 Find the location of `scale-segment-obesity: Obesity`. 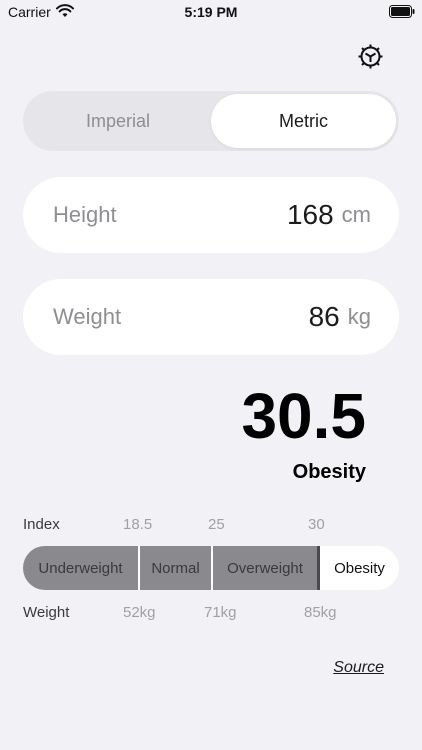

scale-segment-obesity: Obesity is located at coordinates (359, 568).